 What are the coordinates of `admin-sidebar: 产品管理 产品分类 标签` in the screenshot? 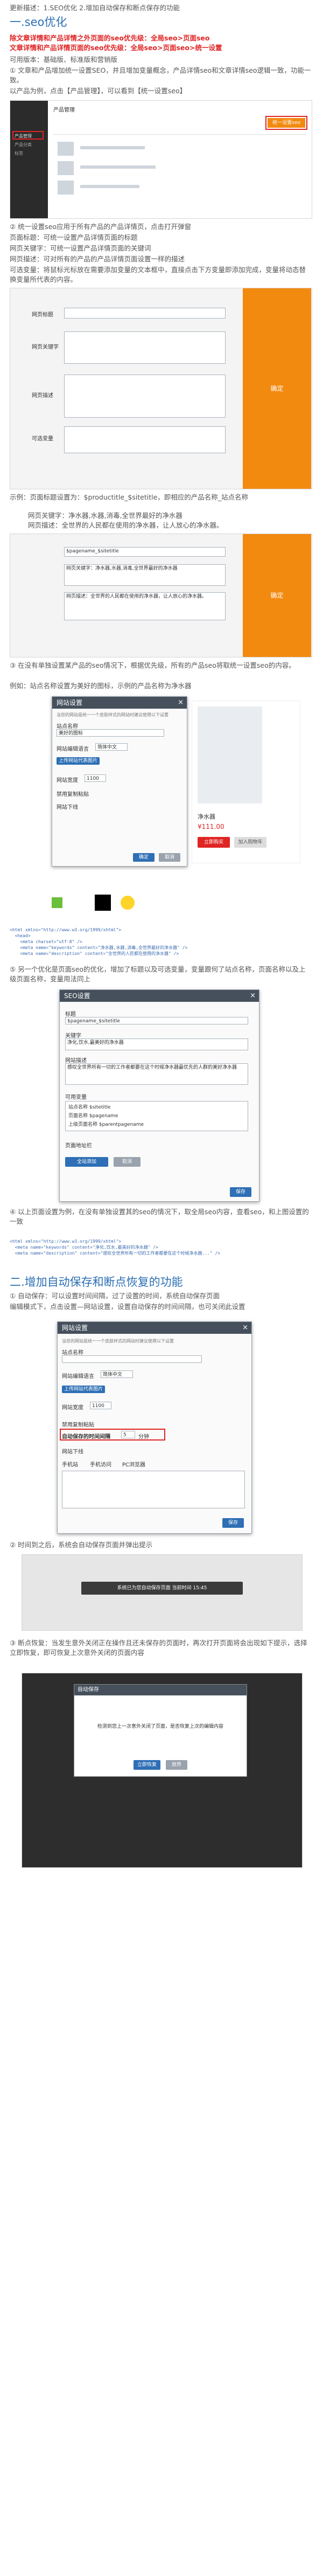 It's located at (29, 159).